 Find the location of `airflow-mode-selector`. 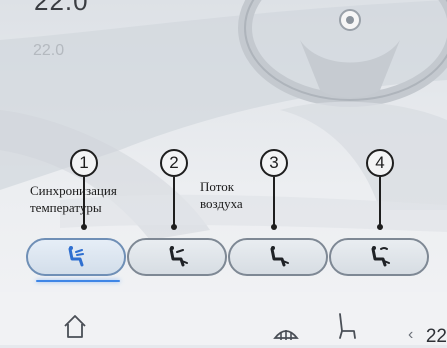

airflow-mode-selector is located at coordinates (228, 260).